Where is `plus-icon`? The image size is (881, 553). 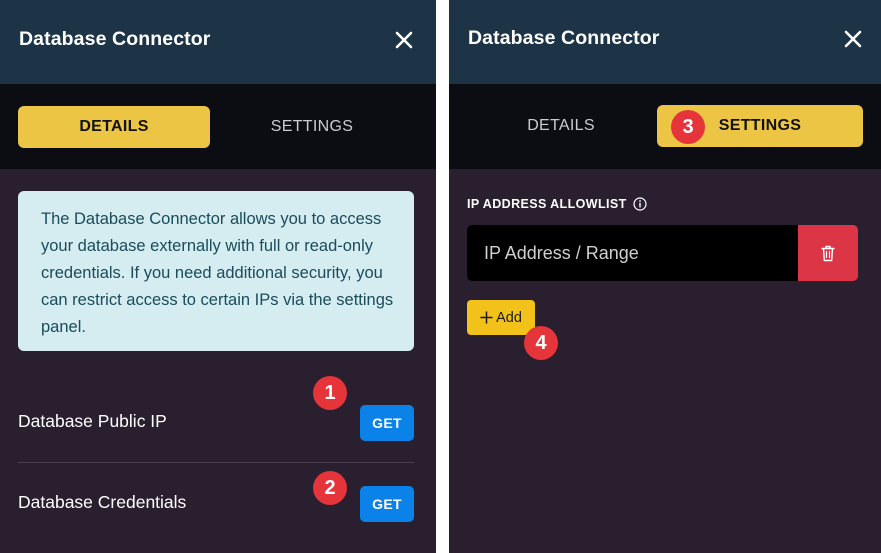
plus-icon is located at coordinates (486, 317).